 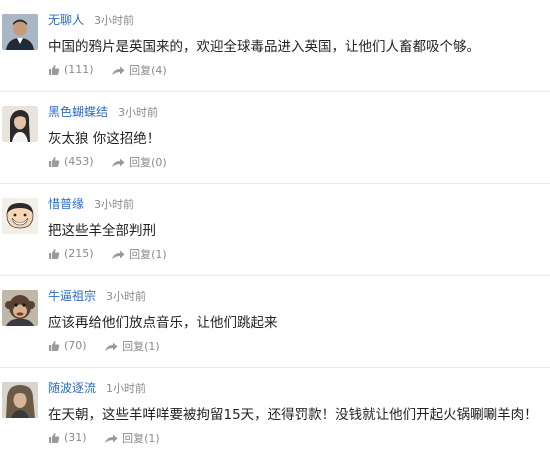 What do you see at coordinates (102, 231) in the screenshot?
I see `comment-text: 把这些羊全部判刑` at bounding box center [102, 231].